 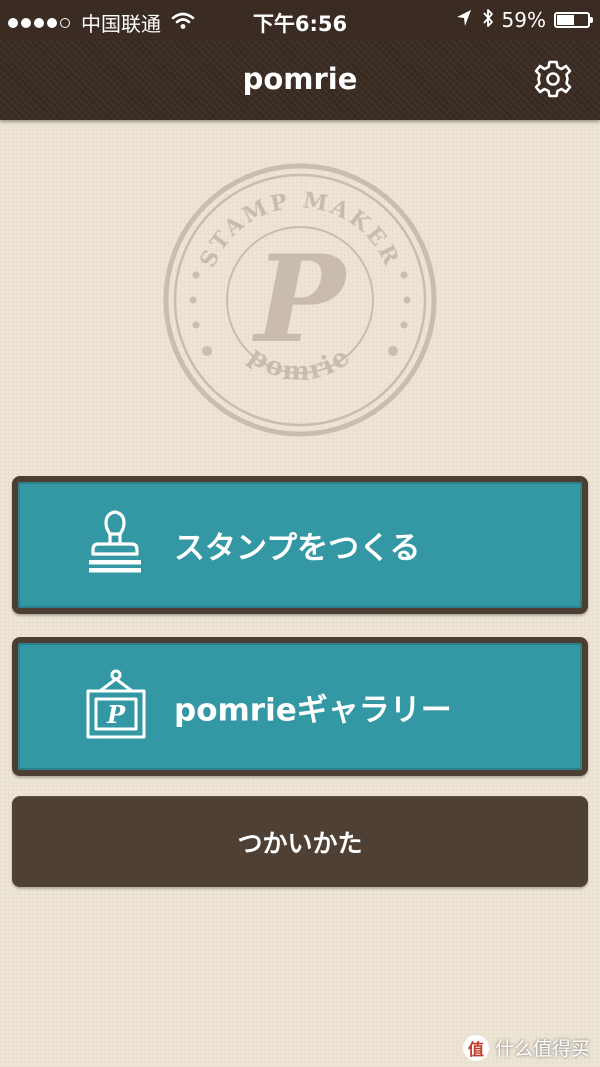 I want to click on status-bar: 中国联通 下午6:56 59%, so click(x=300, y=20).